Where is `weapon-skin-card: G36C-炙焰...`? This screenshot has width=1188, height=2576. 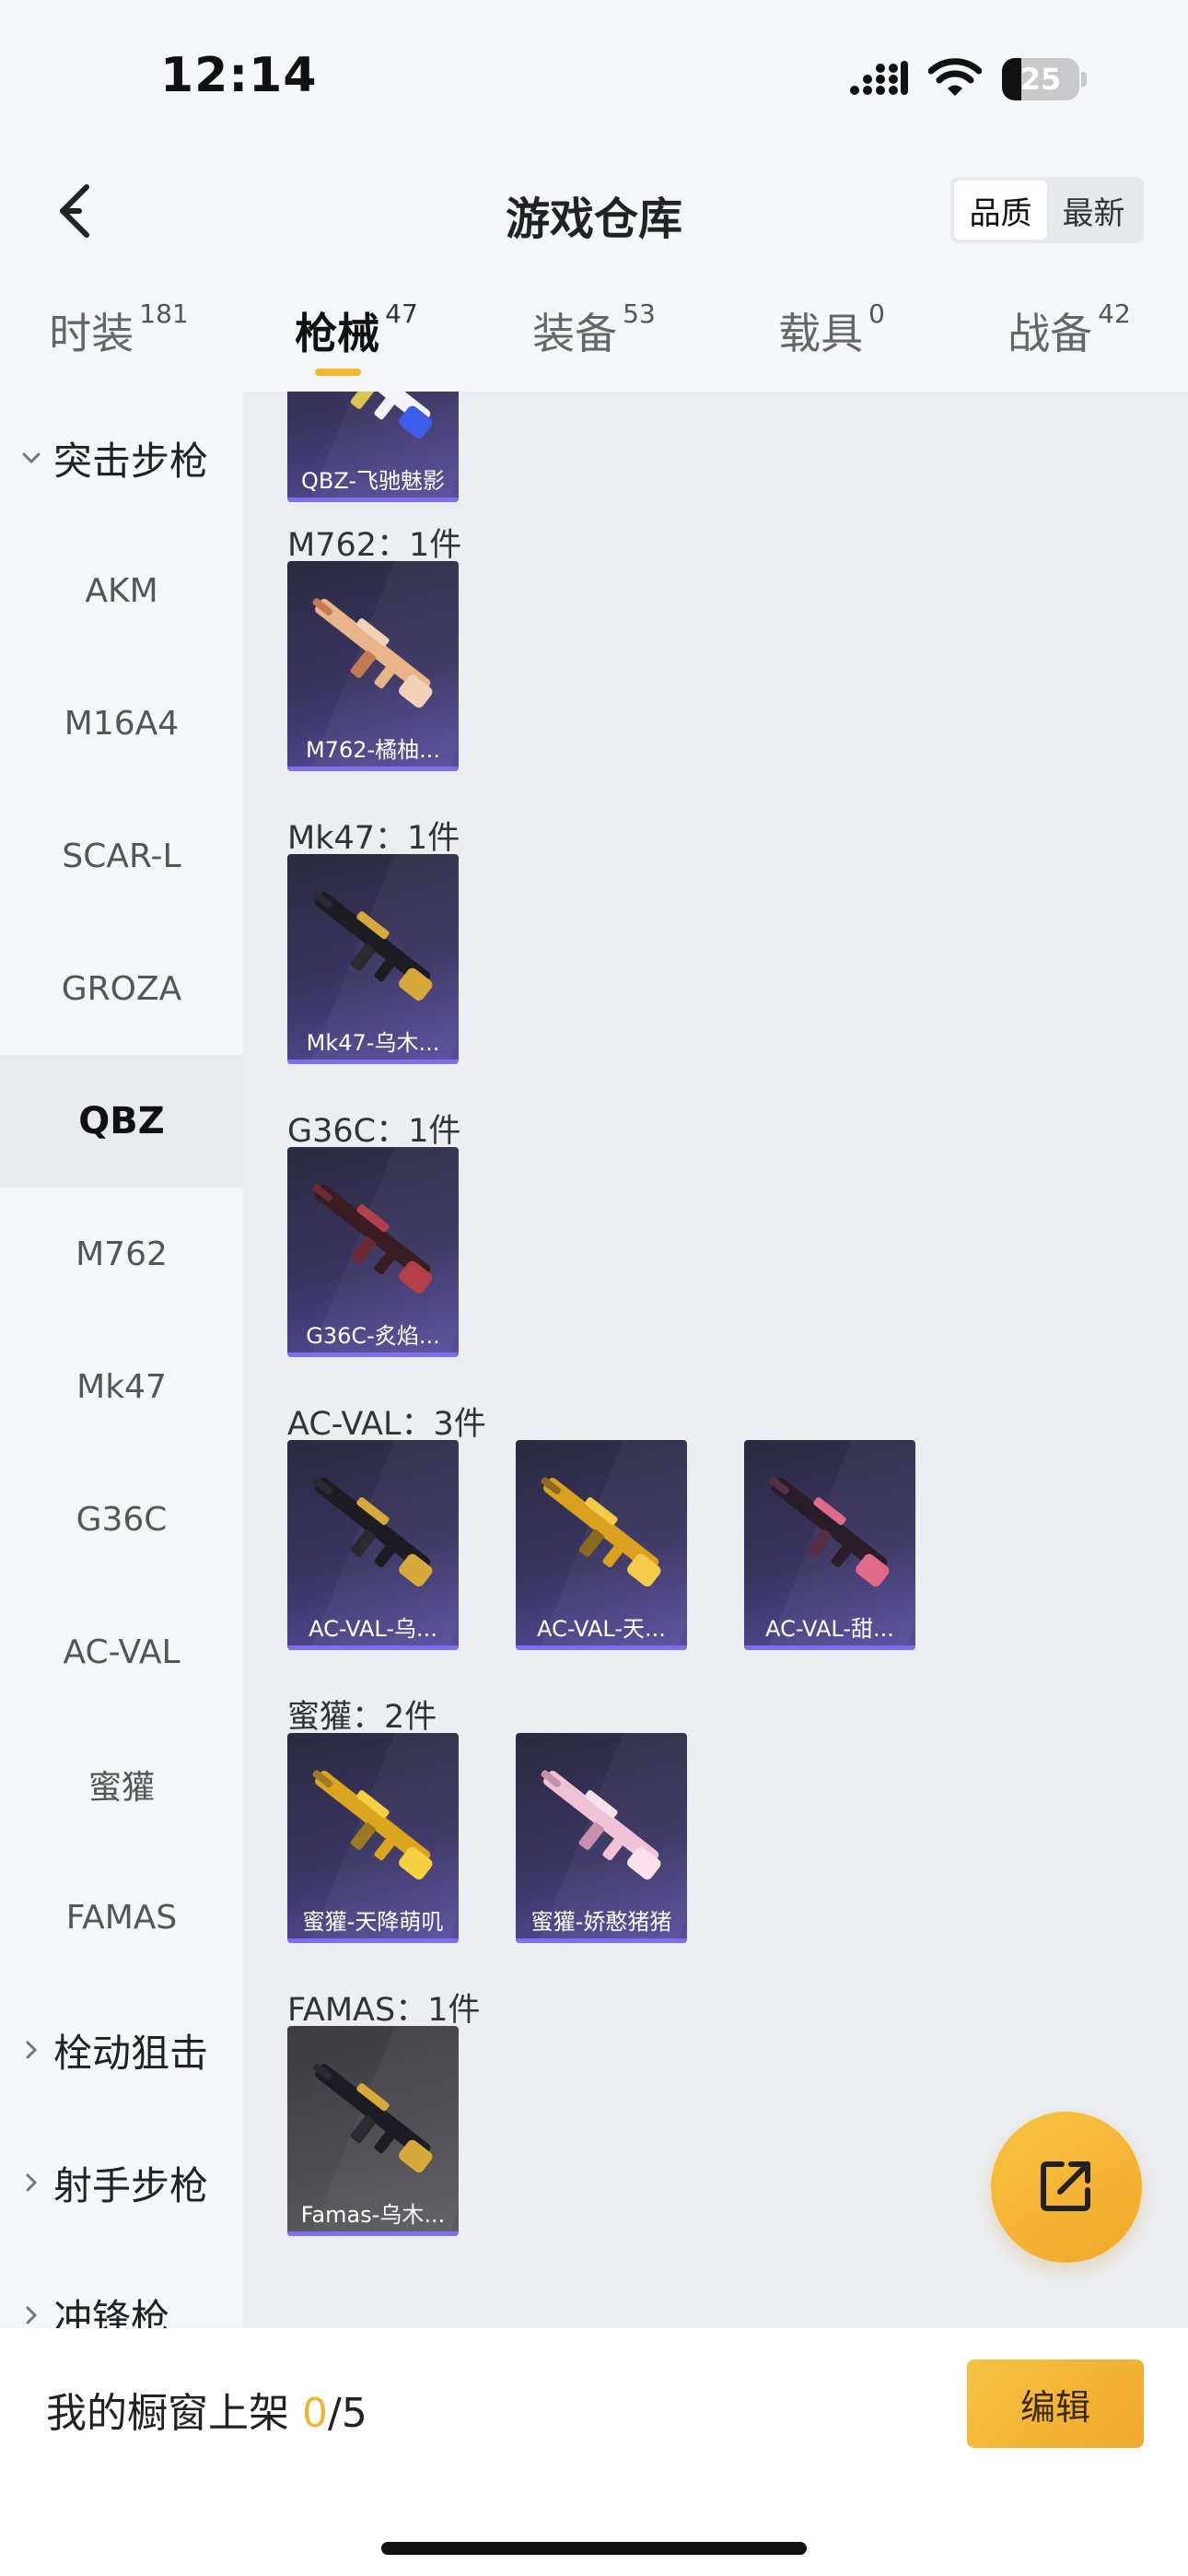
weapon-skin-card: G36C-炙焰... is located at coordinates (373, 1252).